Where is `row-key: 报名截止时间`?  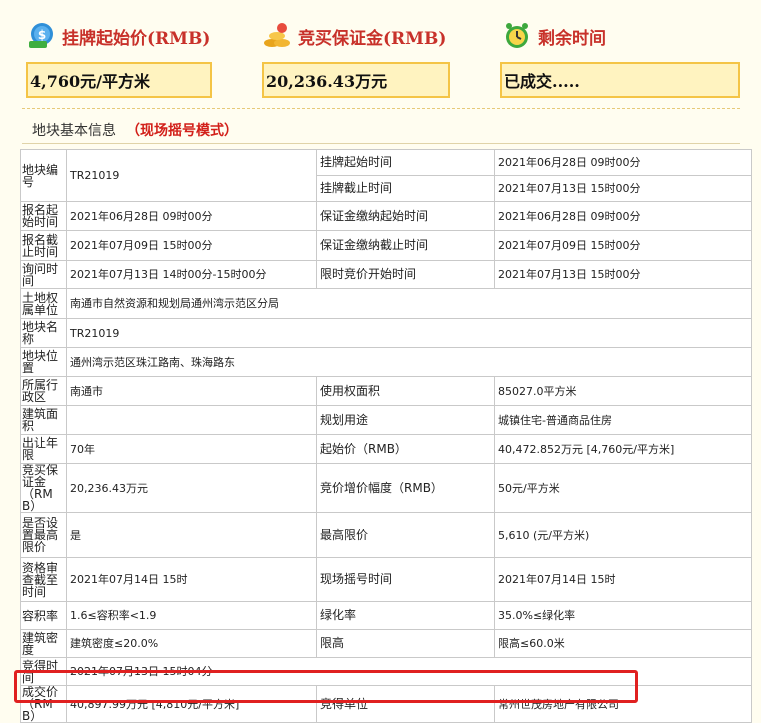
row-key: 报名截止时间 is located at coordinates (43, 245).